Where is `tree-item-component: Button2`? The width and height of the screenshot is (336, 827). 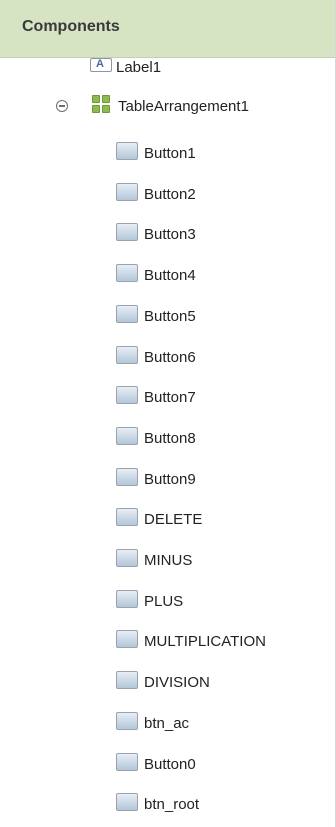 tree-item-component: Button2 is located at coordinates (167, 195).